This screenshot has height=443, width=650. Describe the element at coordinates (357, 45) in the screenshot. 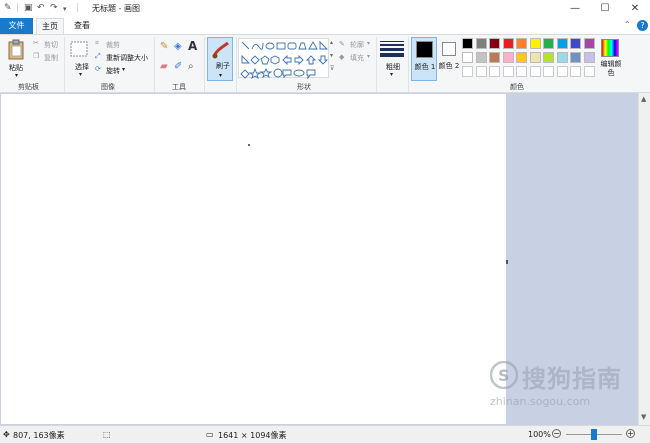

I see `outline-button: 轮廓` at that location.